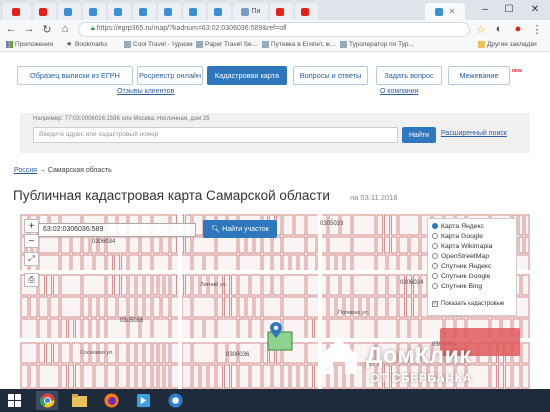  What do you see at coordinates (485, 9) in the screenshot?
I see `minimize-button: –` at bounding box center [485, 9].